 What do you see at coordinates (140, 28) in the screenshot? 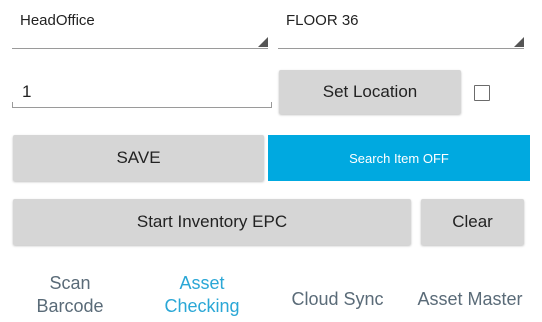
I see `branch-spinner: HeadOffice` at bounding box center [140, 28].